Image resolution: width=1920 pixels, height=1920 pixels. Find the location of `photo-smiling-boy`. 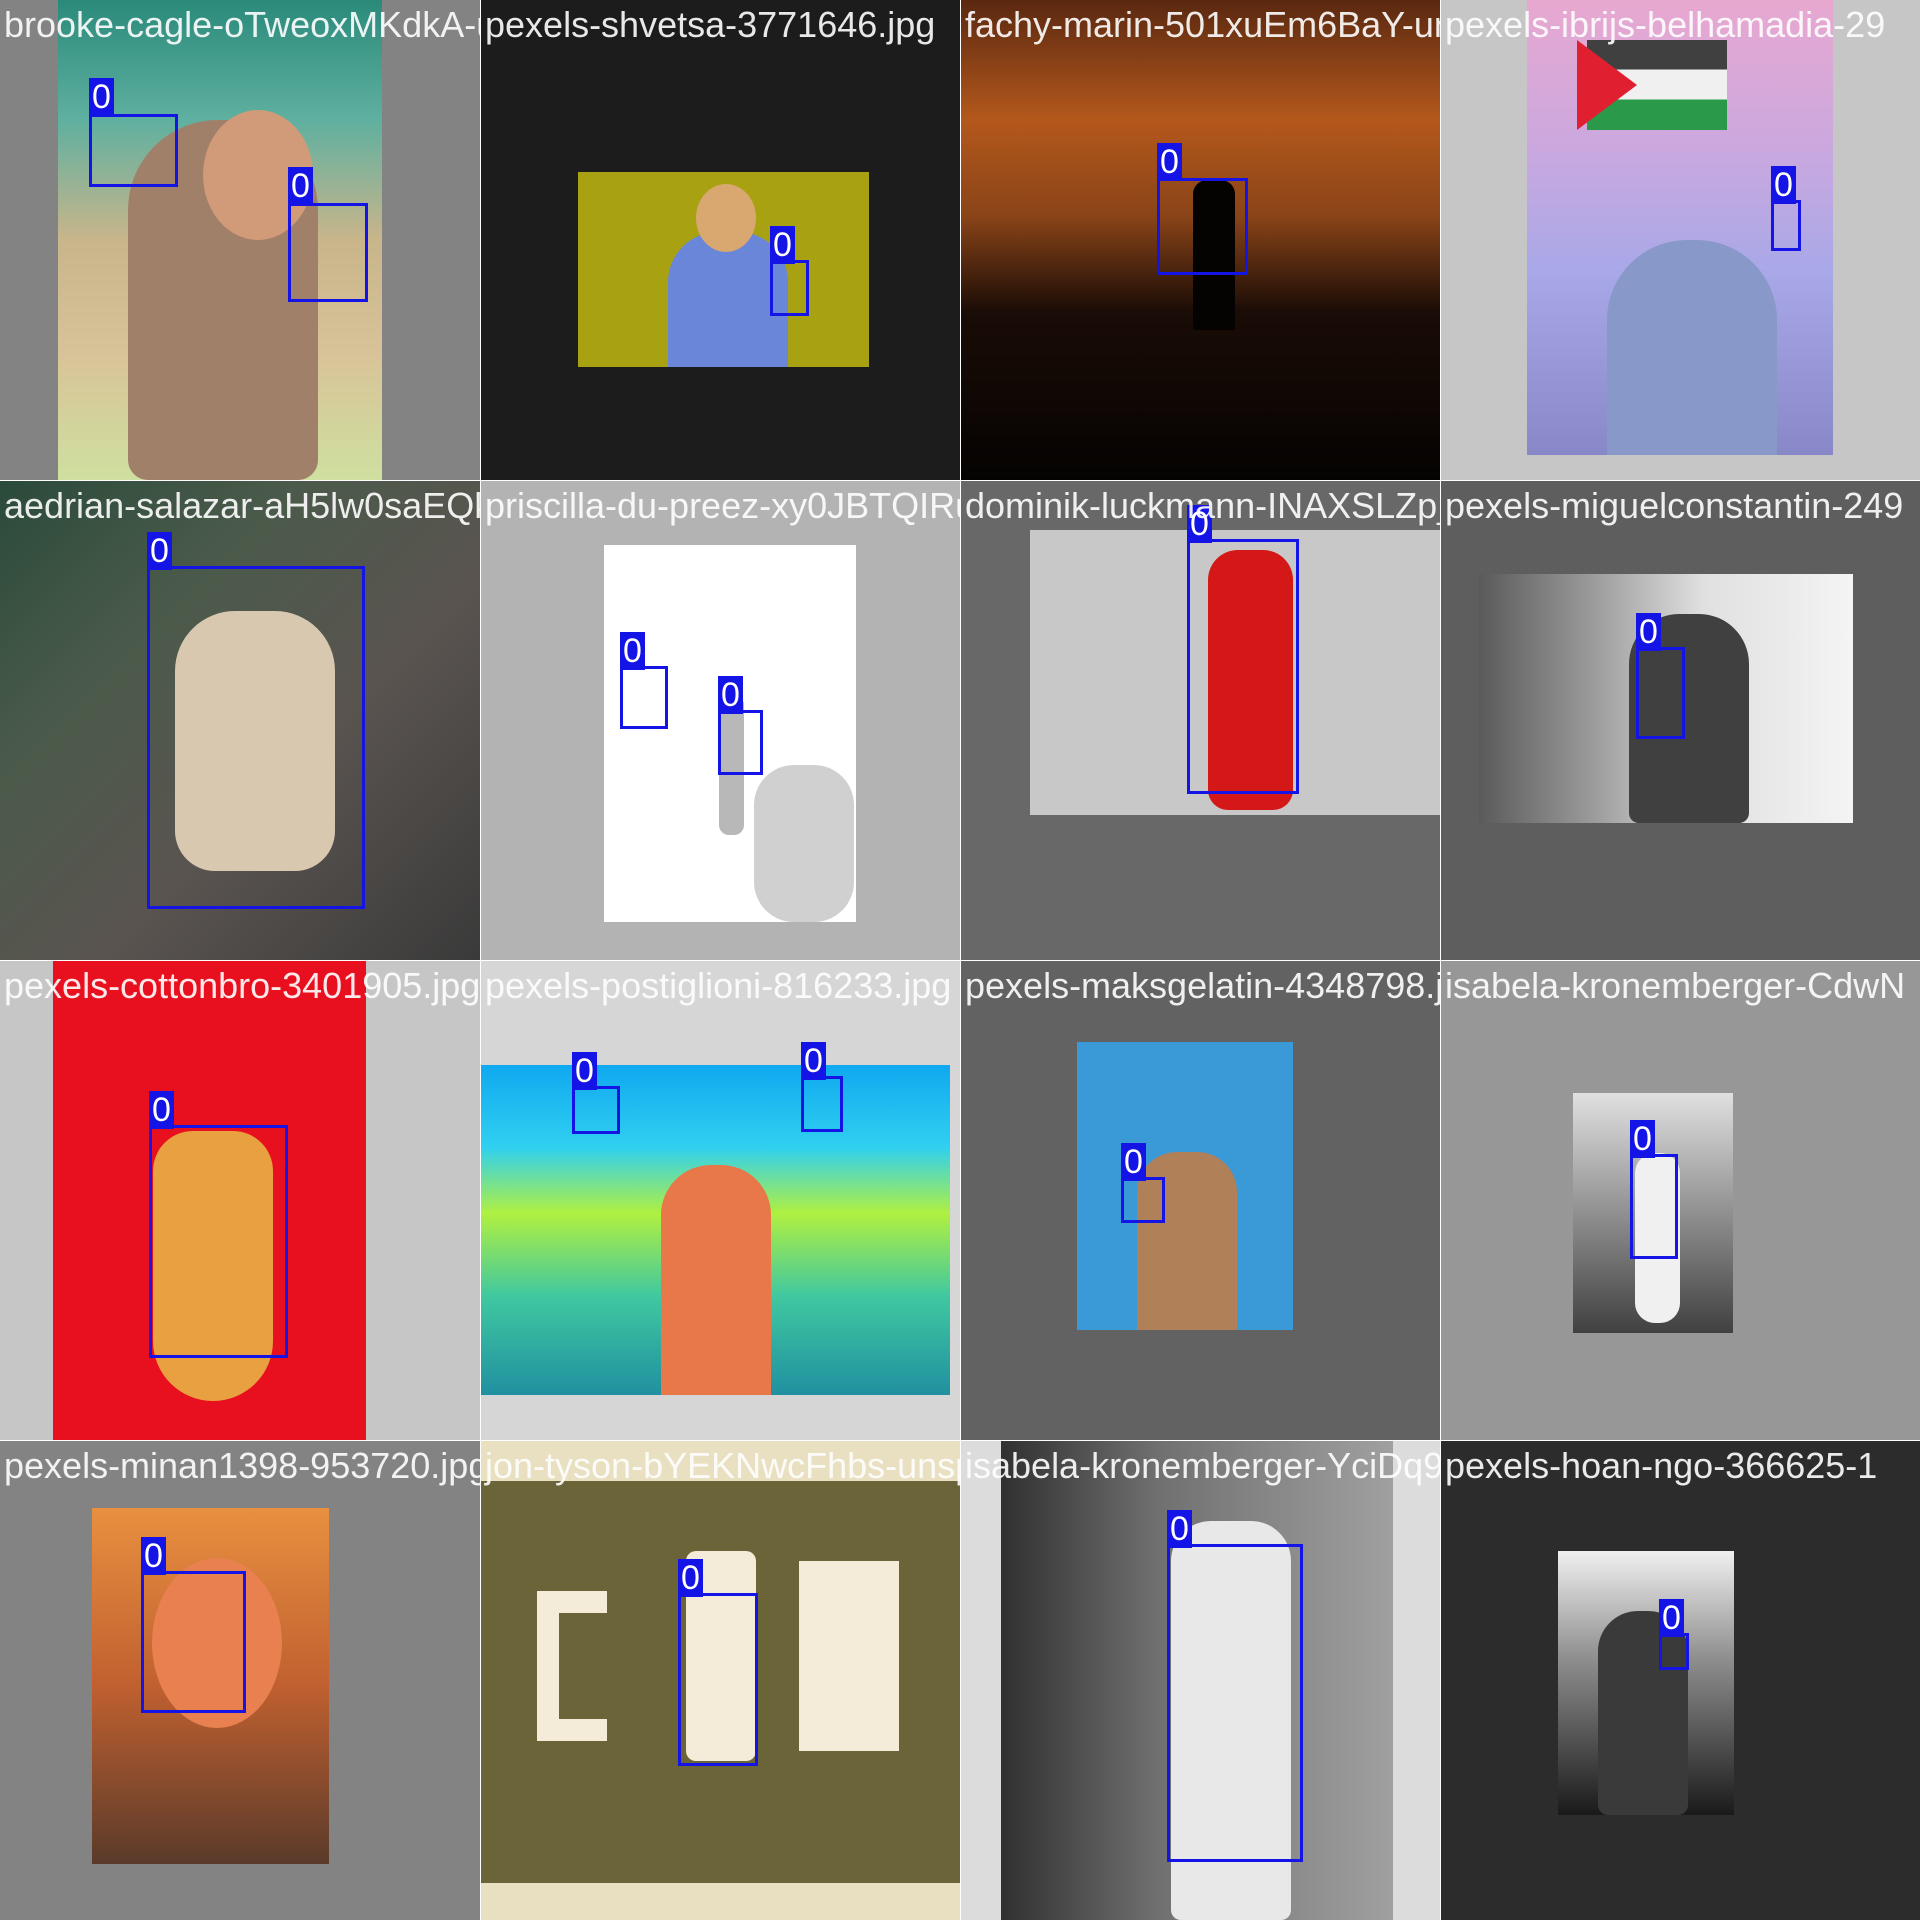

photo-smiling-boy is located at coordinates (723, 269).